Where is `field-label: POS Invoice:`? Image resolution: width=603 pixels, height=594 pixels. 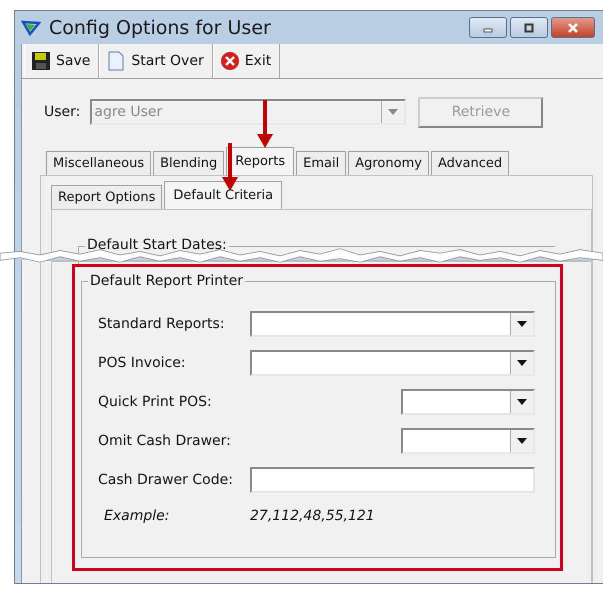 field-label: POS Invoice: is located at coordinates (142, 362).